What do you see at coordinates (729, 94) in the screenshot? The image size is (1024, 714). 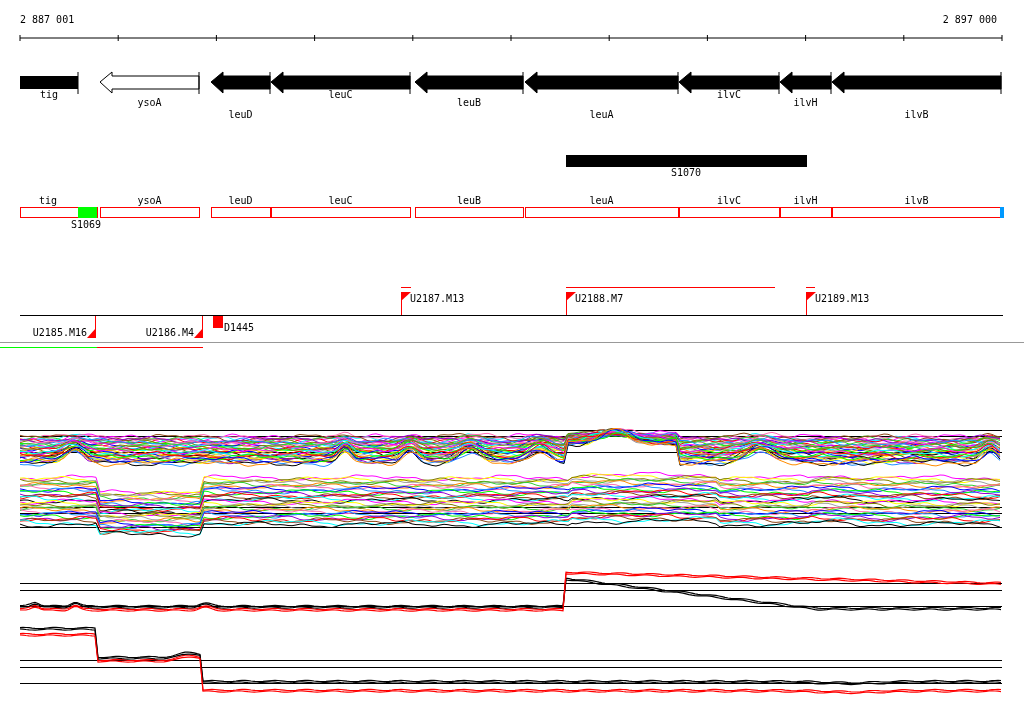 I see `gene-label: ilvC` at bounding box center [729, 94].